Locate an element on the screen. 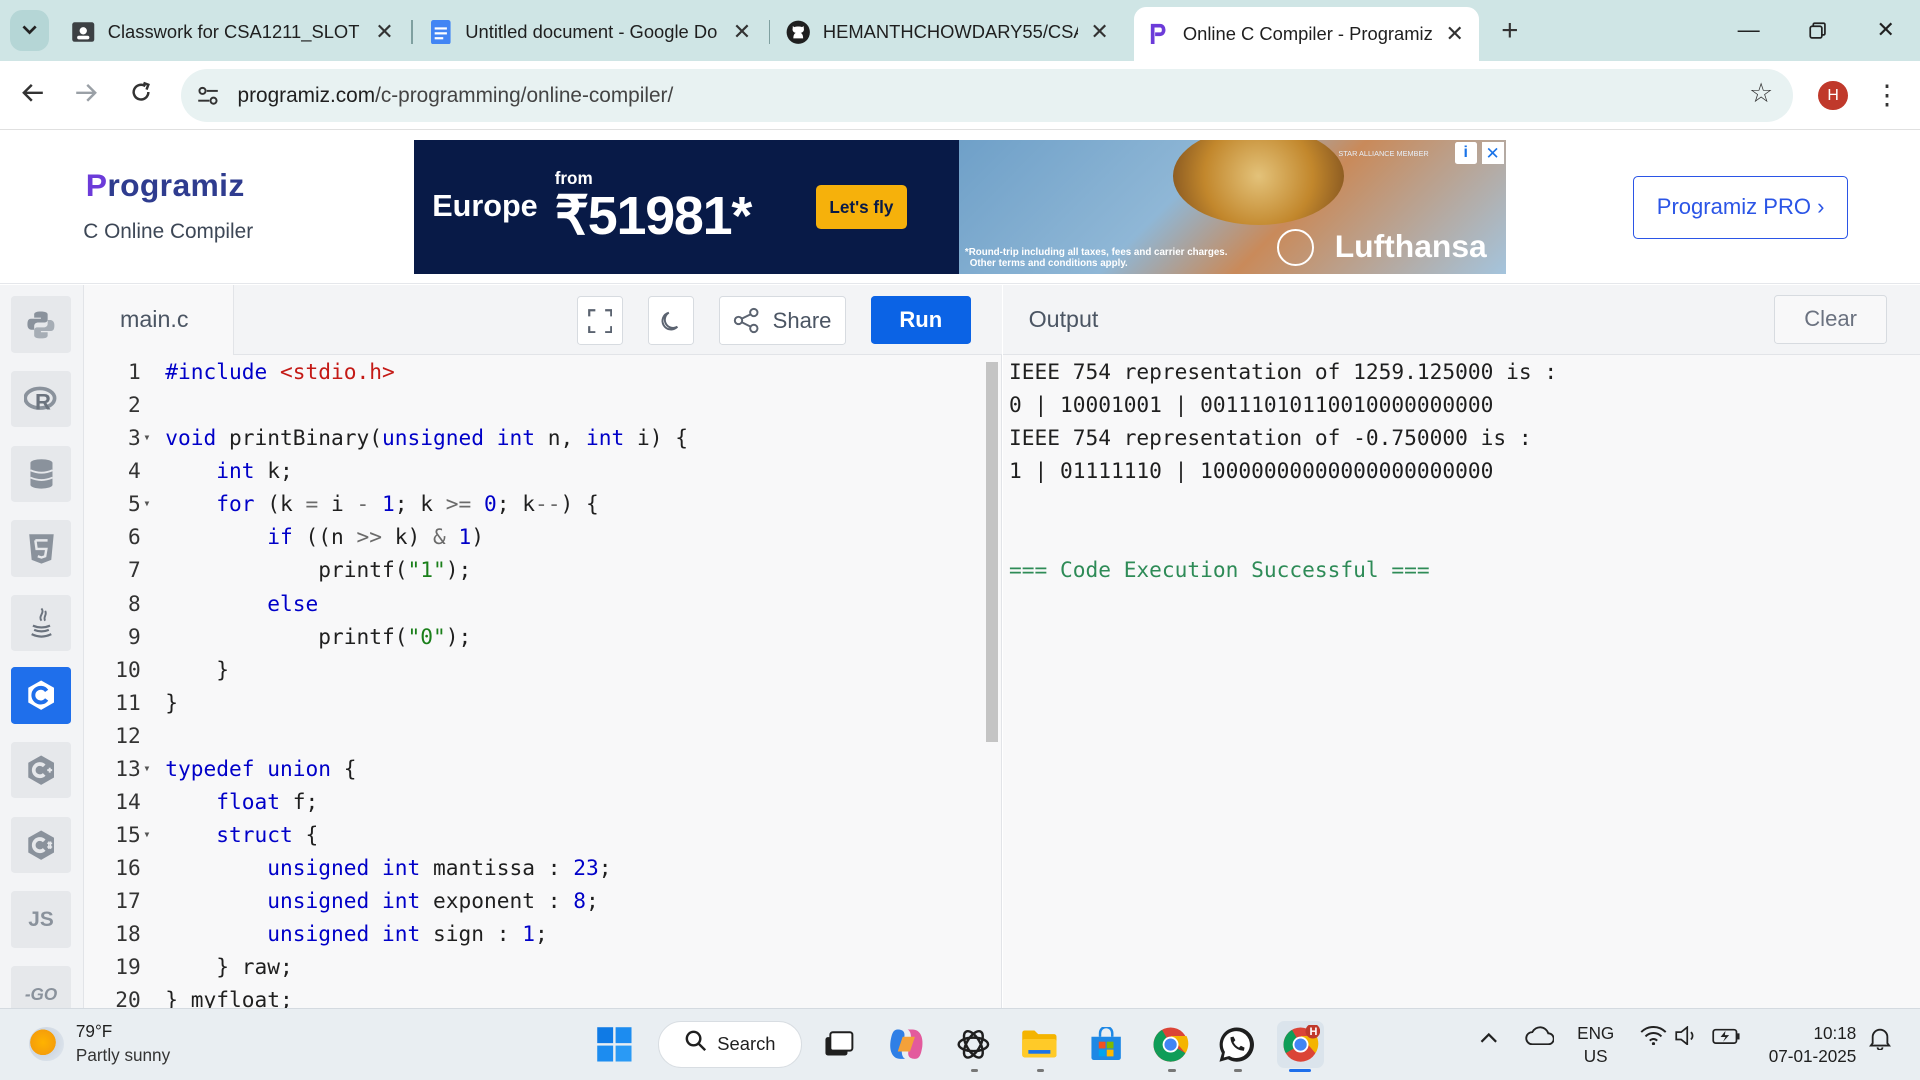 Image resolution: width=1920 pixels, height=1080 pixels. ad-info-icon: i is located at coordinates (1465, 153).